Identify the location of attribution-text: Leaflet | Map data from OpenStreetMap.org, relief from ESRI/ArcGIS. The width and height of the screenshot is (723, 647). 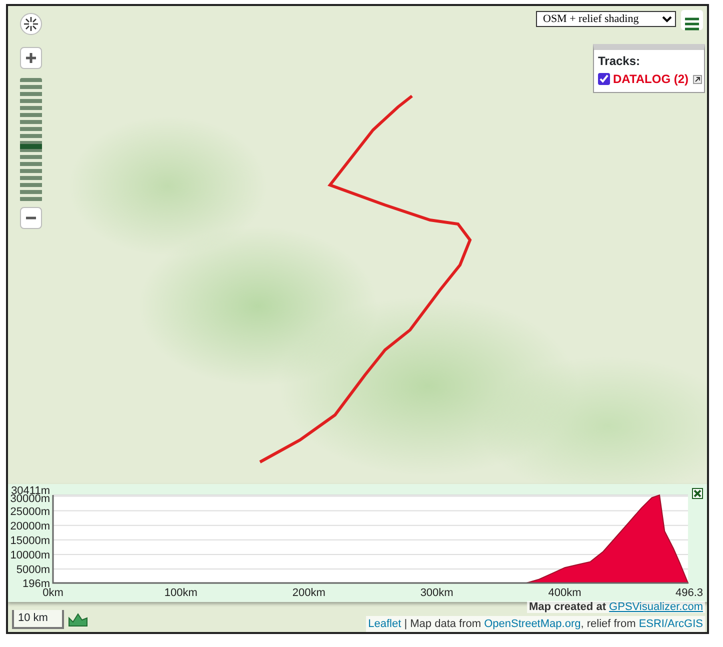
(535, 624).